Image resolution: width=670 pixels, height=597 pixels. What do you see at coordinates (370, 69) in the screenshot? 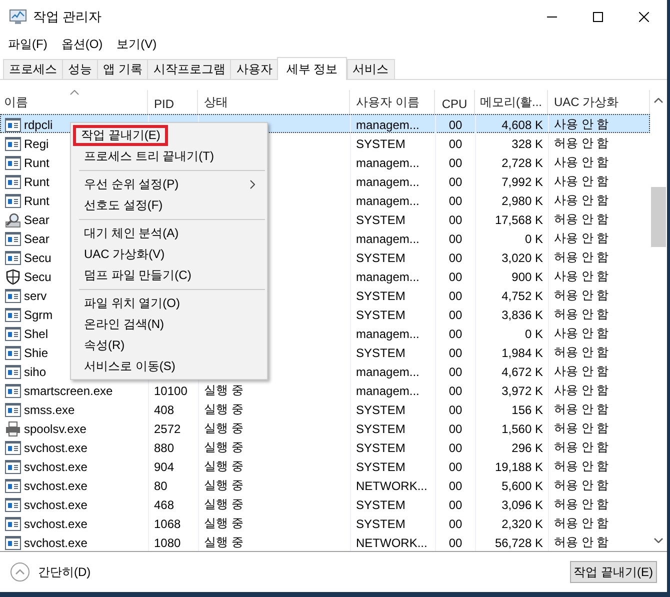
I see `tab: 서비스` at bounding box center [370, 69].